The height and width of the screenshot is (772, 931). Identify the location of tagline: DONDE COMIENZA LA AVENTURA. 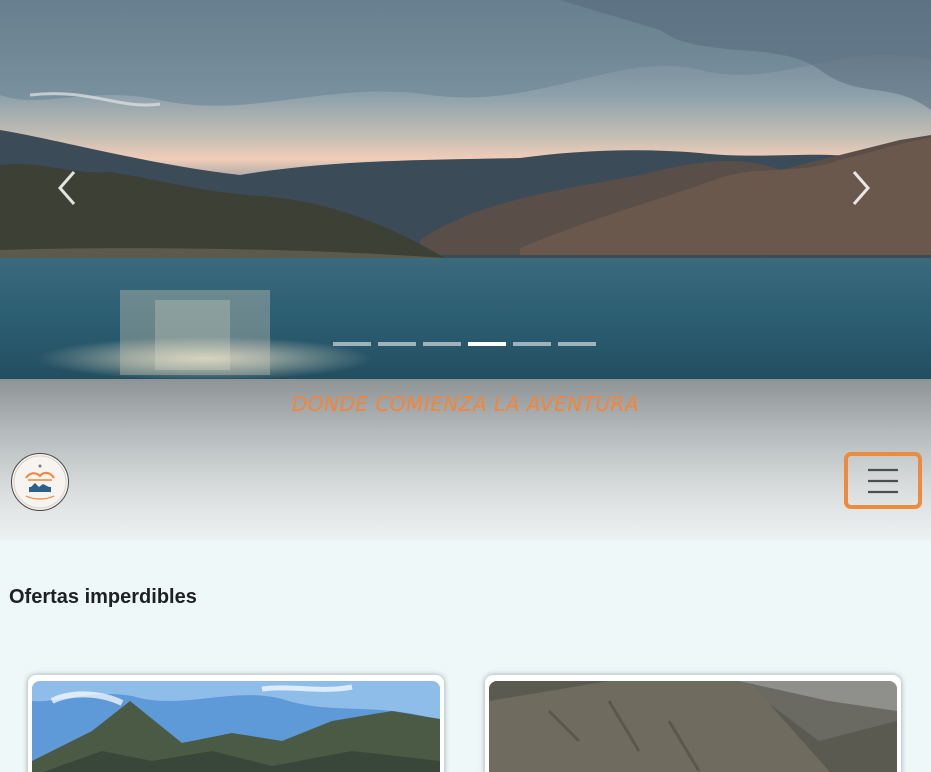
(465, 404).